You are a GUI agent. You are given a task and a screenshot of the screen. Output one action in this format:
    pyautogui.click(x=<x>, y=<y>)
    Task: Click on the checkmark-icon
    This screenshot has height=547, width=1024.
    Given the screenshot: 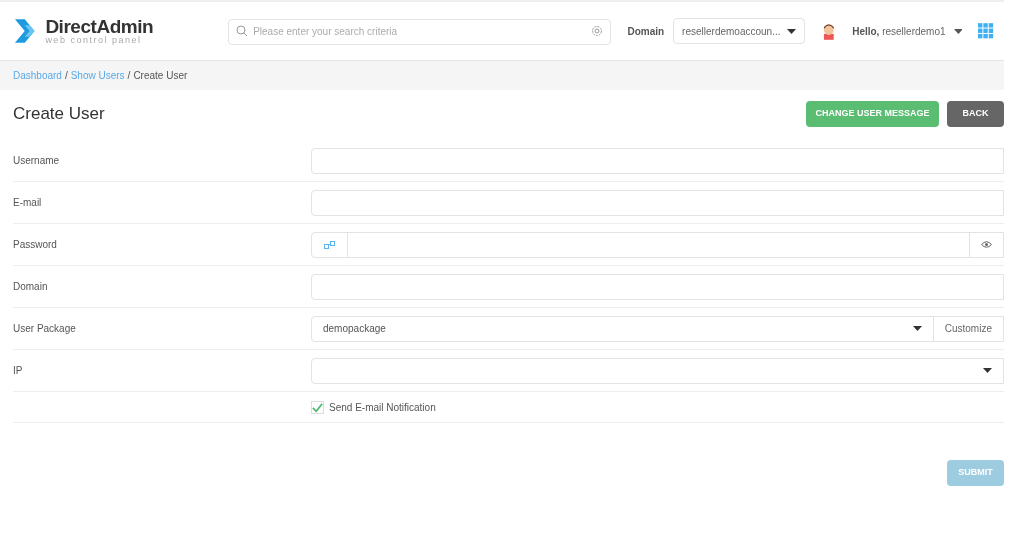 What is the action you would take?
    pyautogui.click(x=317, y=407)
    